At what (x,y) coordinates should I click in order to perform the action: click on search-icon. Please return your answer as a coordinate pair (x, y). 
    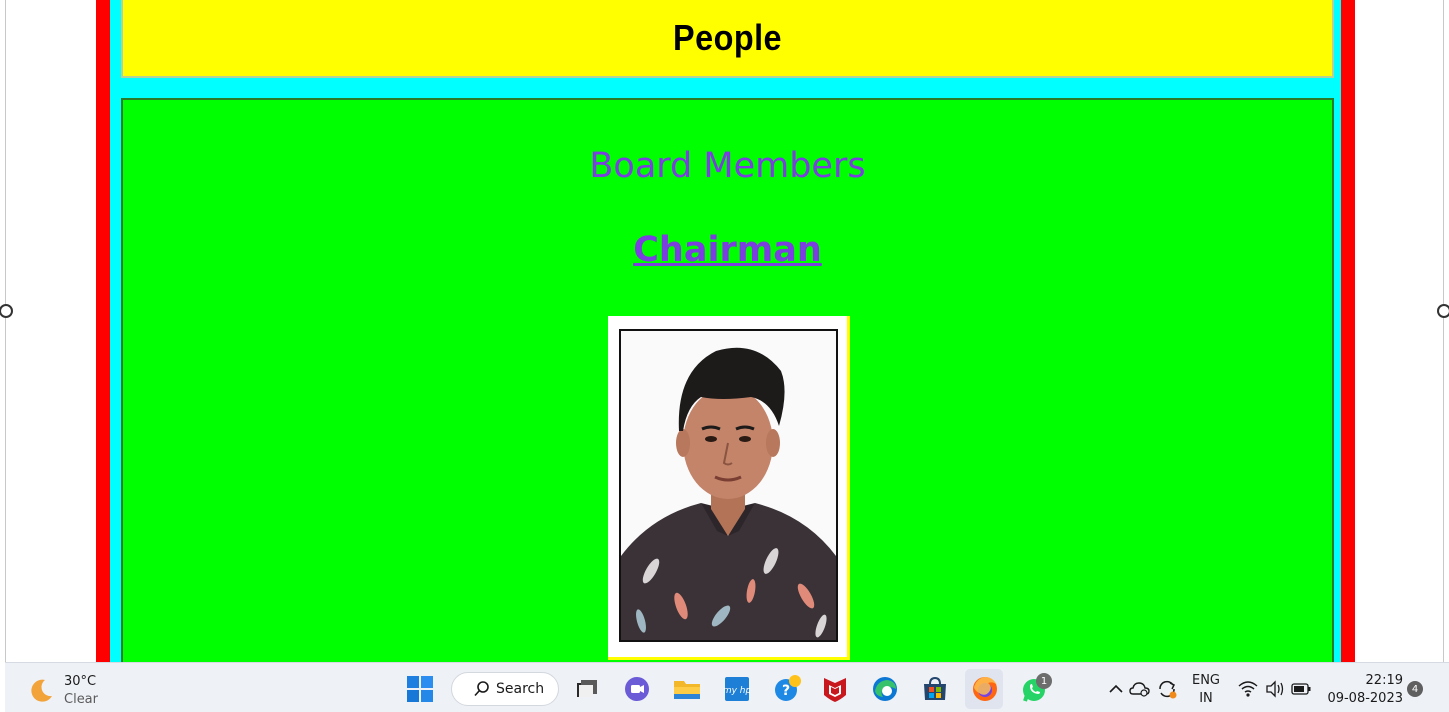
    Looking at the image, I should click on (481, 689).